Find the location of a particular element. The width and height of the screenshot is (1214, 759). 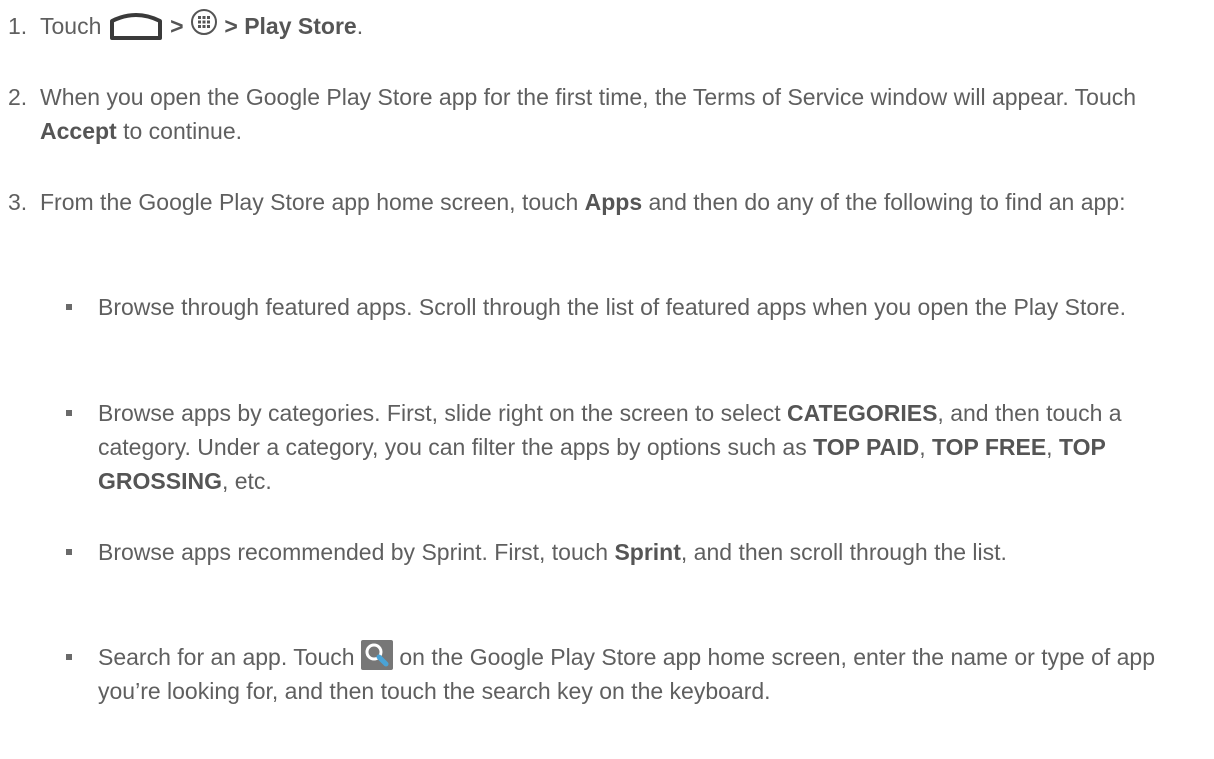

bullet-text-part: , and then scroll through the list. is located at coordinates (843, 552).